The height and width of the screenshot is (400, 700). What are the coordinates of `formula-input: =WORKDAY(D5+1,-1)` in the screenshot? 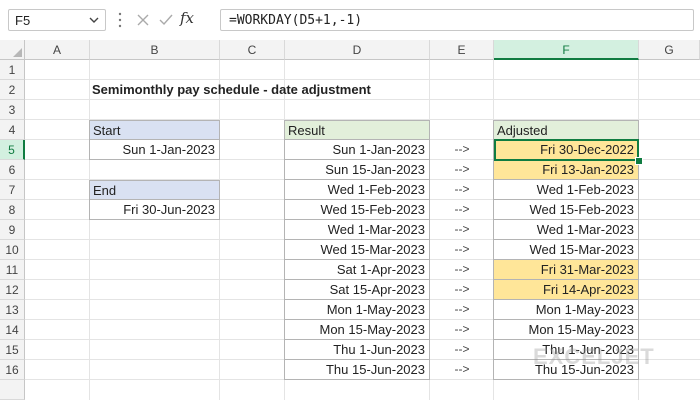 It's located at (457, 20).